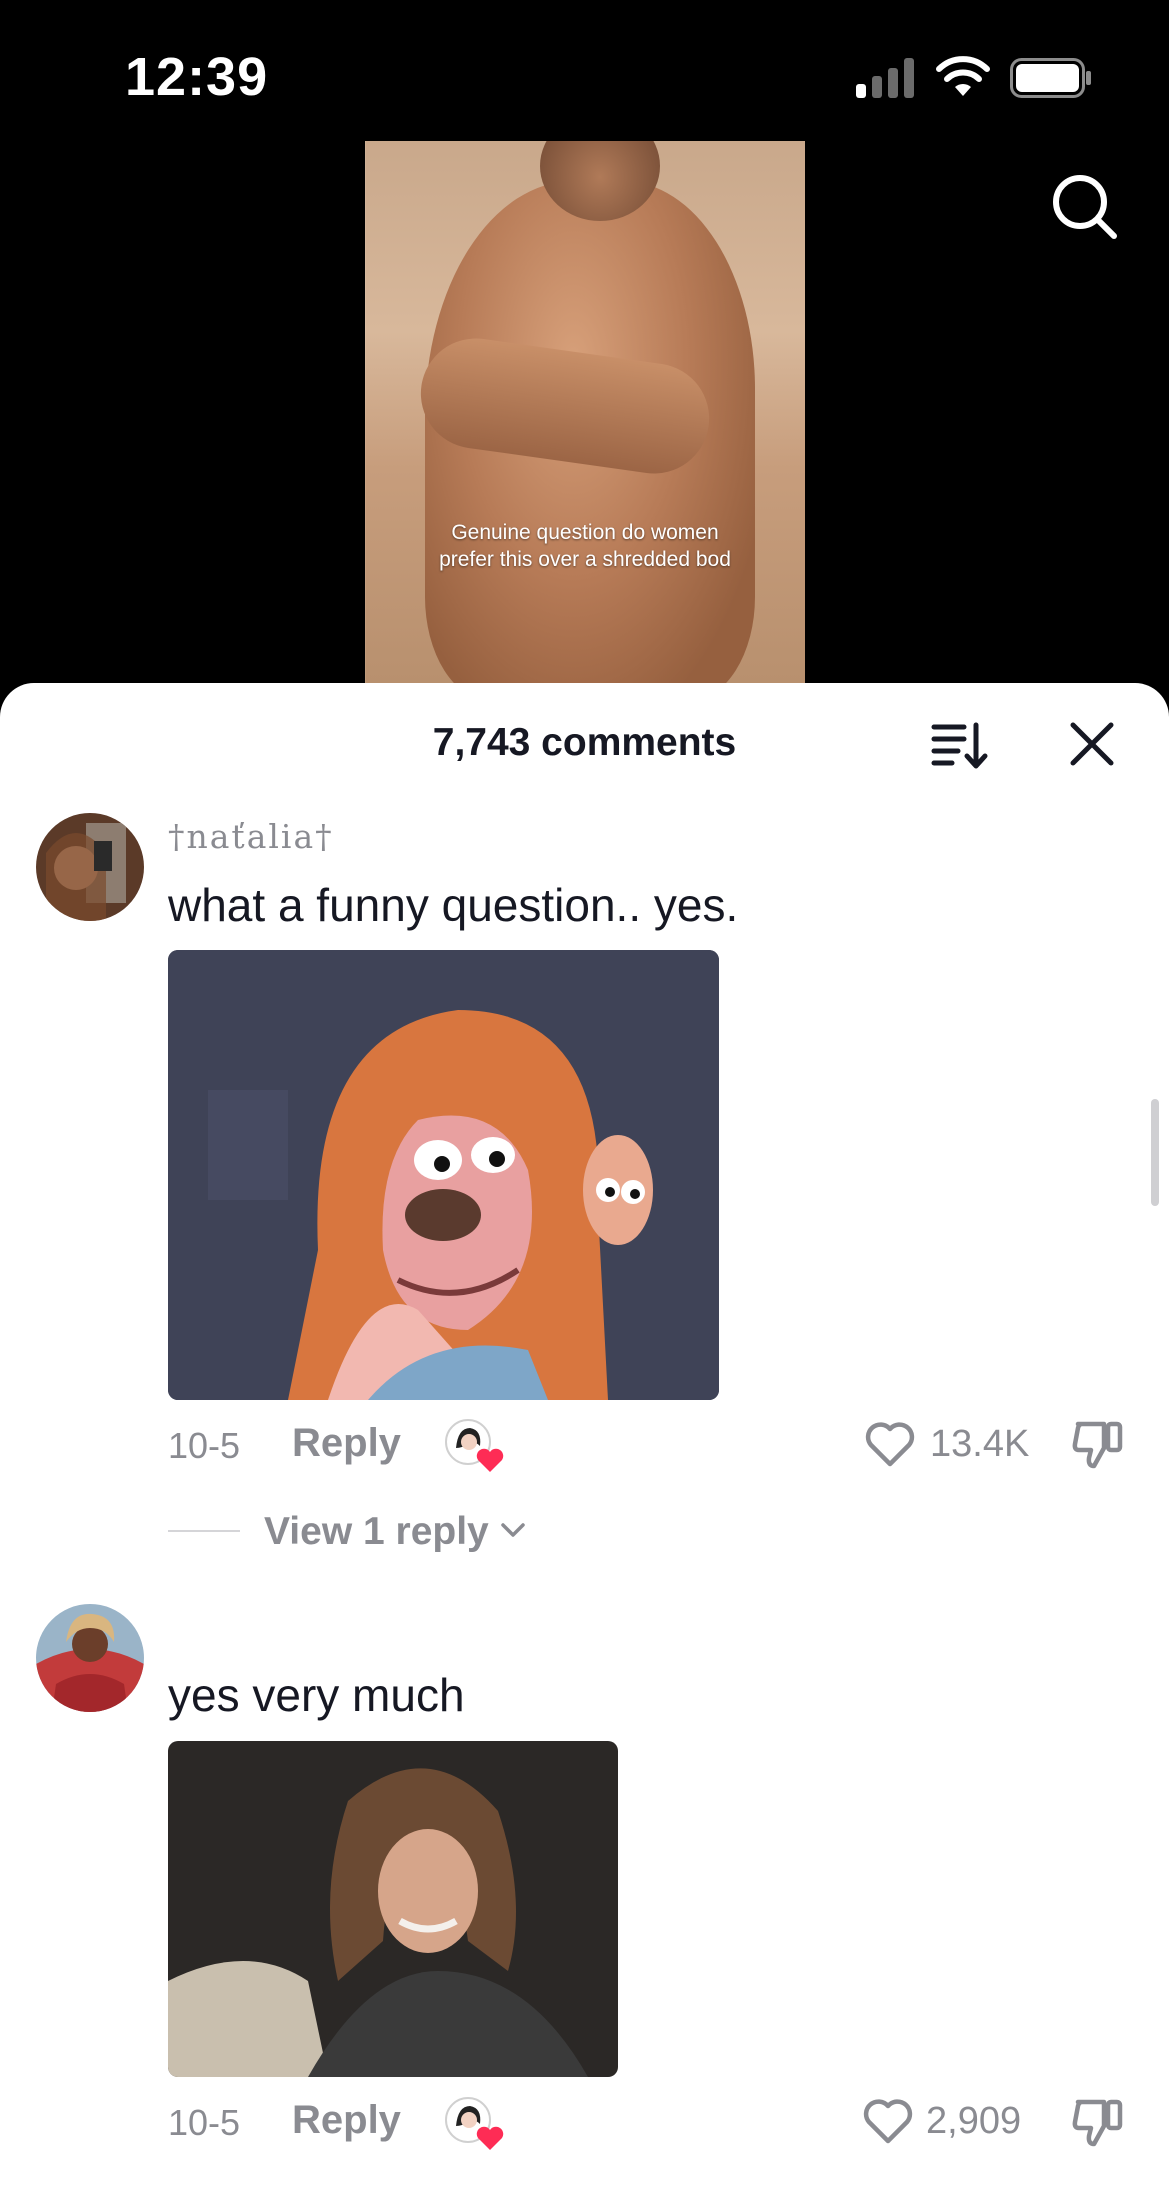  I want to click on wifi-icon, so click(963, 76).